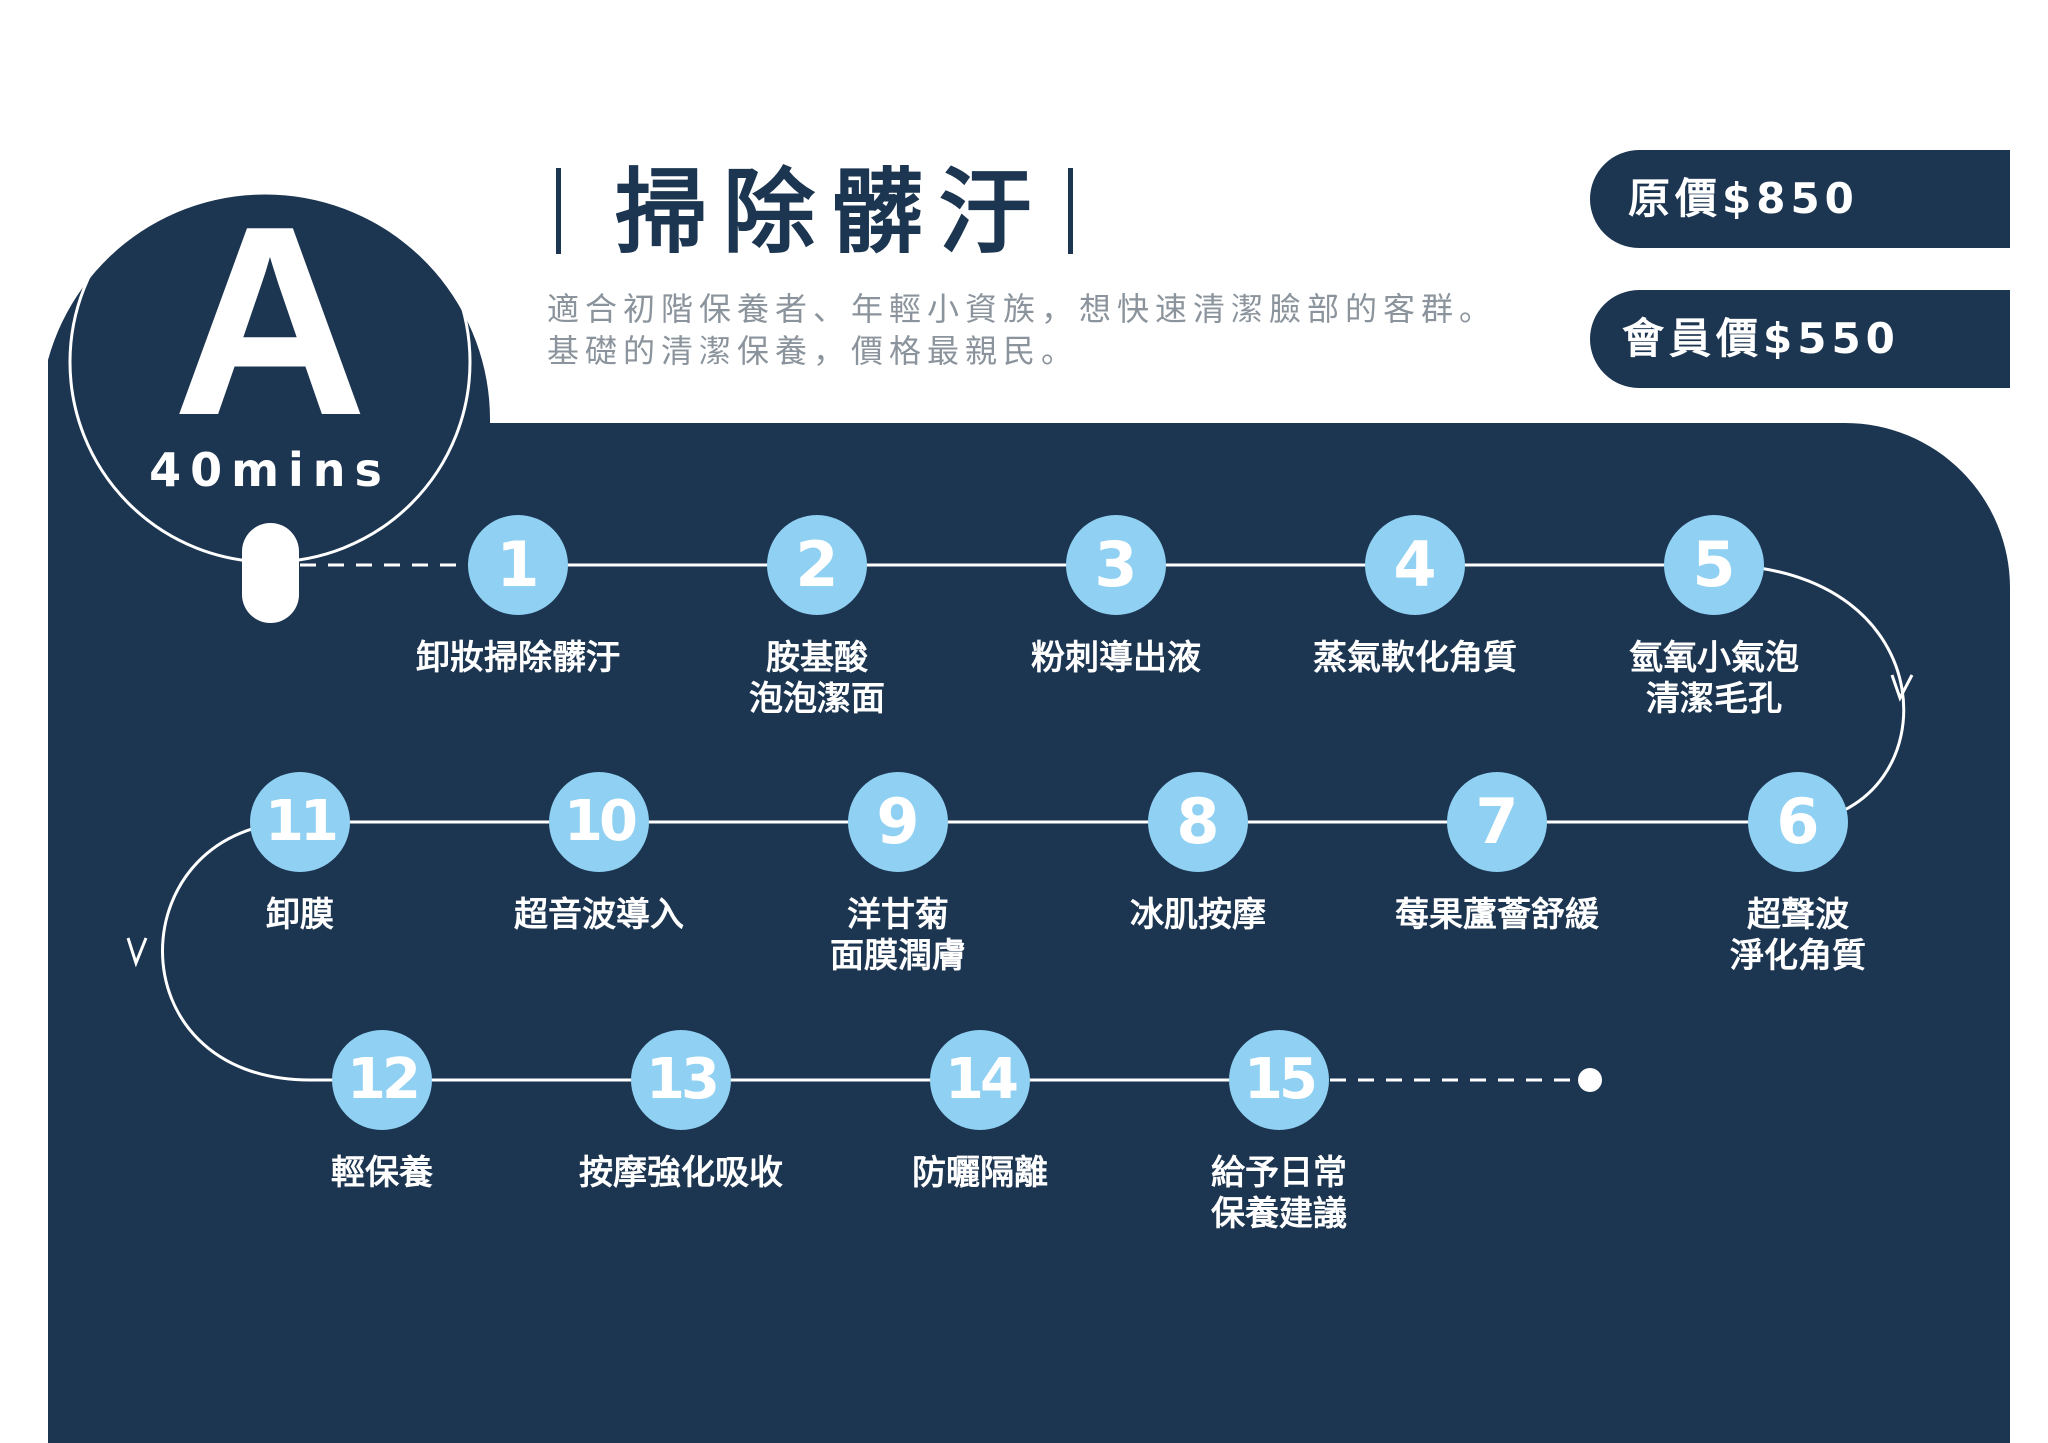  I want to click on step-number-6: 6, so click(1798, 822).